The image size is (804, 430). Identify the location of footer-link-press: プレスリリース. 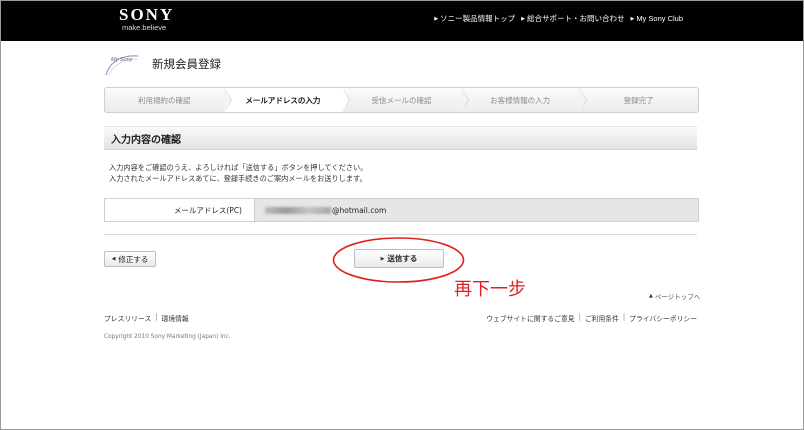
(127, 318).